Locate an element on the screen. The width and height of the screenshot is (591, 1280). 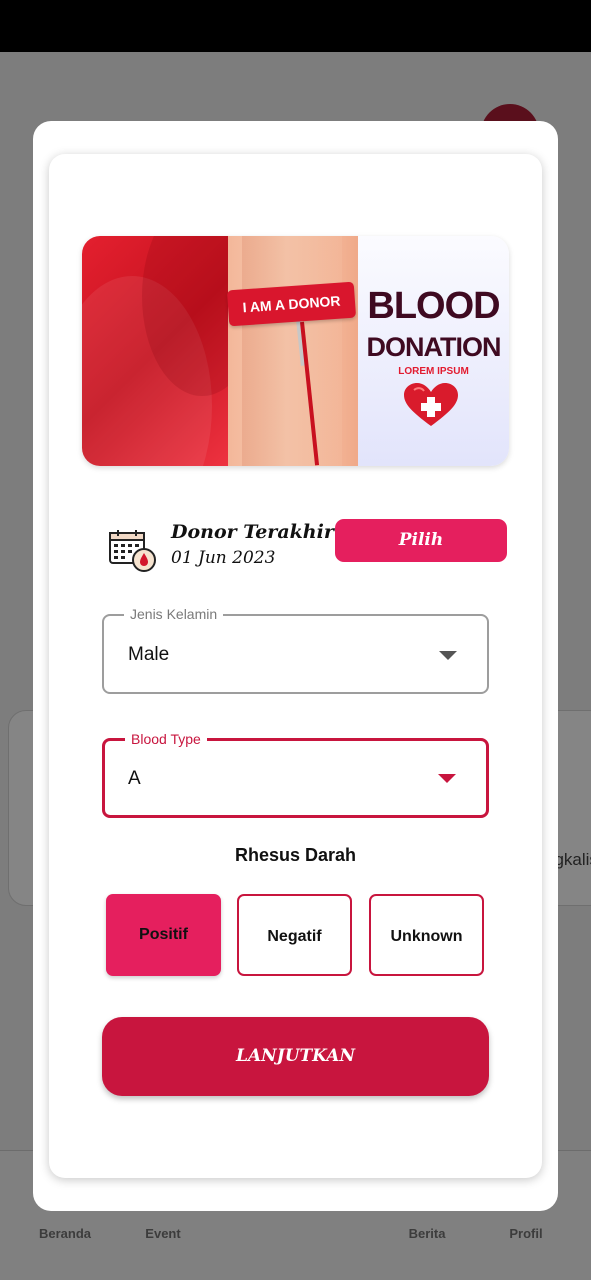
rhesus-option-positif: Positif is located at coordinates (163, 935).